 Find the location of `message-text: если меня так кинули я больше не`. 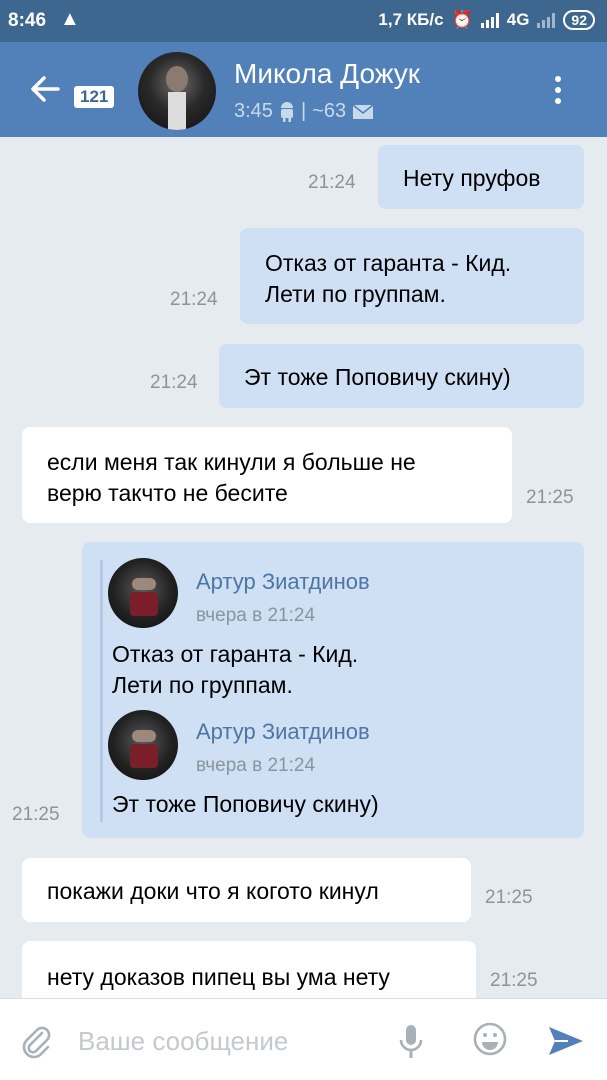

message-text: если меня так кинули я больше не is located at coordinates (231, 462).